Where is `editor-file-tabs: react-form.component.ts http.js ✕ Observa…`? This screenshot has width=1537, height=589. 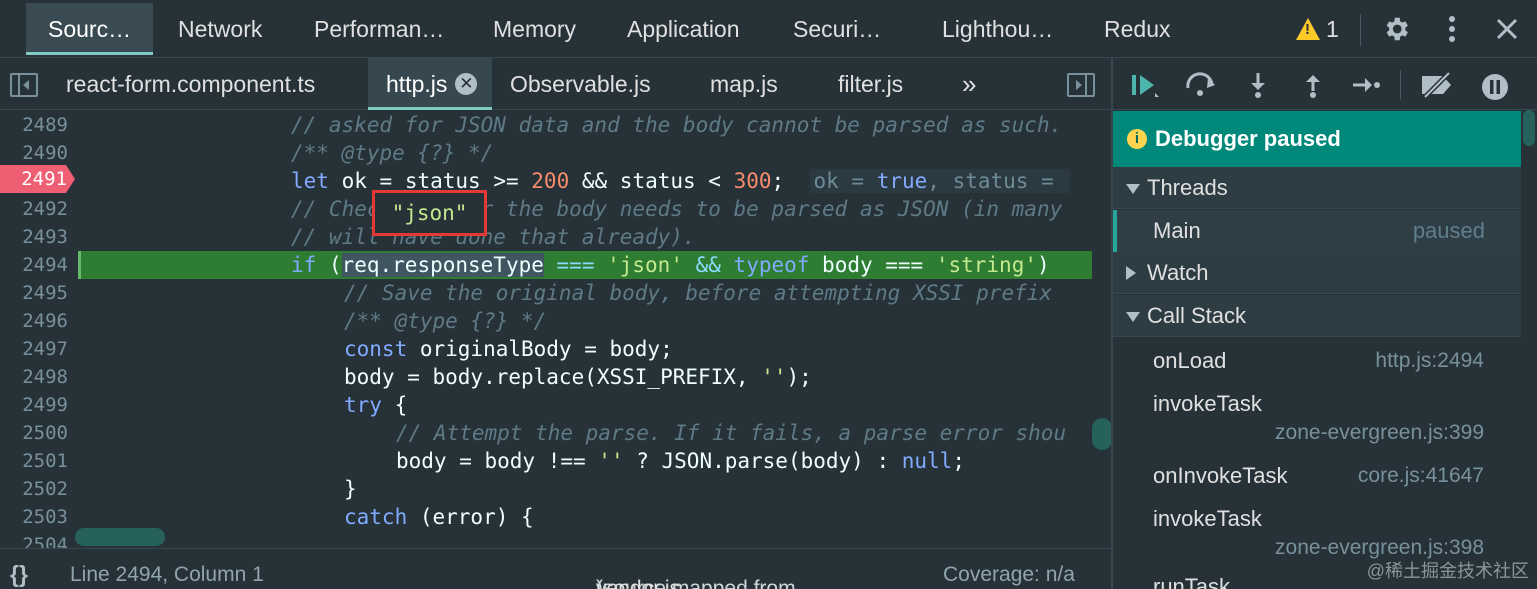 editor-file-tabs: react-form.component.ts http.js ✕ Observa… is located at coordinates (556, 84).